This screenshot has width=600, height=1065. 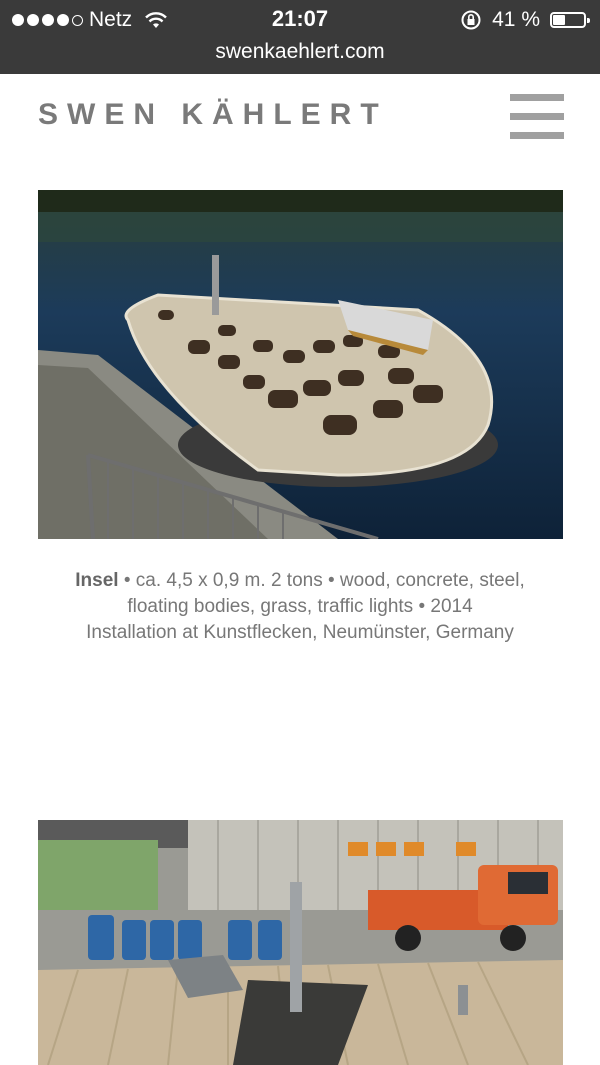 I want to click on hamburger-menu-icon, so click(x=537, y=117).